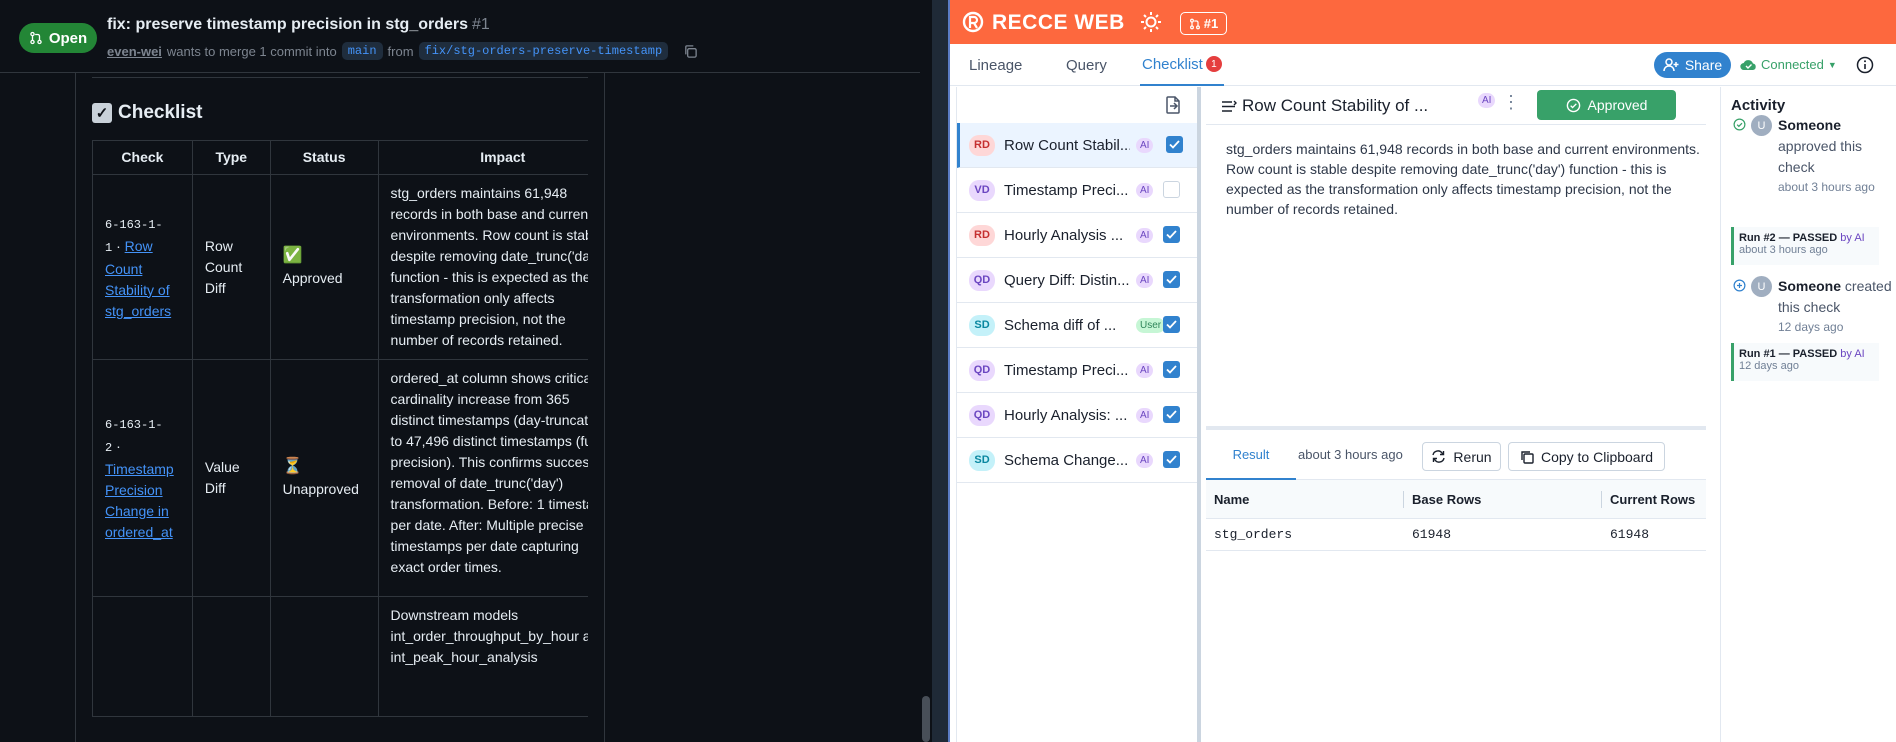 This screenshot has height=742, width=1896. I want to click on check-link: Row Count Stability of stg_orders, so click(138, 278).